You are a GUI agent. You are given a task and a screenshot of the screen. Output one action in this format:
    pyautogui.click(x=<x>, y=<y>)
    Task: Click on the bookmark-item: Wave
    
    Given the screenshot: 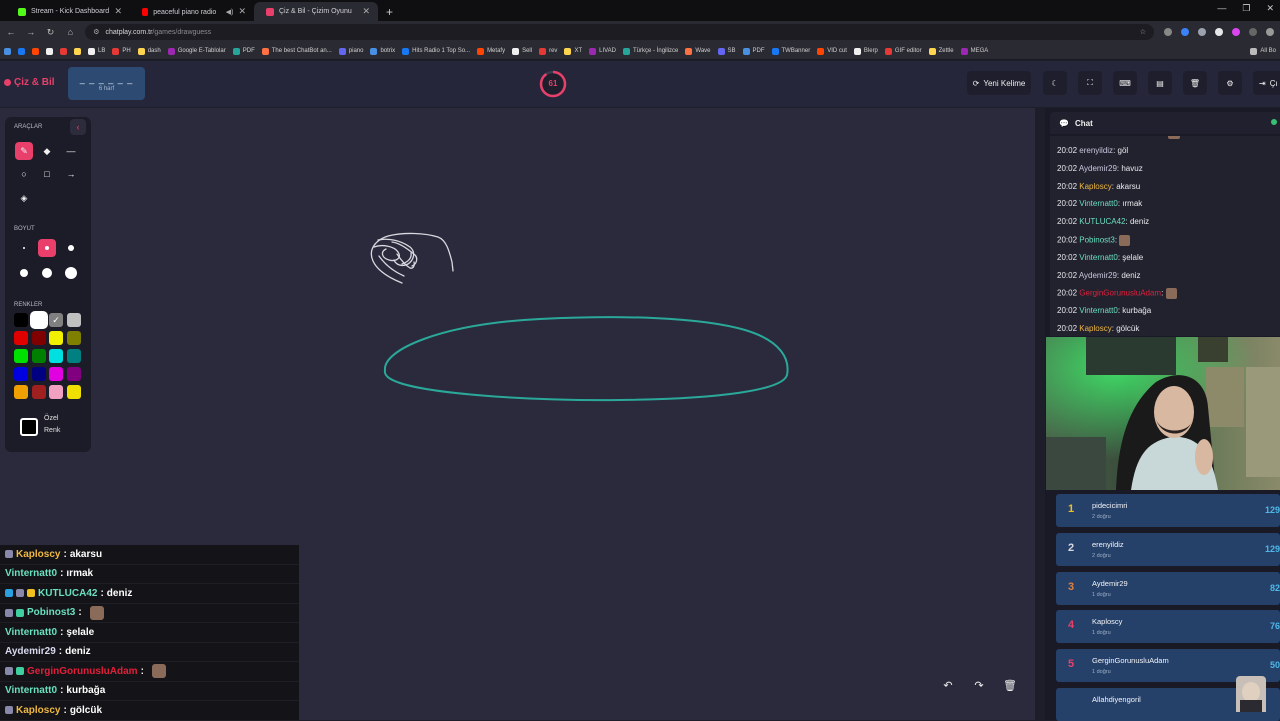 What is the action you would take?
    pyautogui.click(x=698, y=51)
    